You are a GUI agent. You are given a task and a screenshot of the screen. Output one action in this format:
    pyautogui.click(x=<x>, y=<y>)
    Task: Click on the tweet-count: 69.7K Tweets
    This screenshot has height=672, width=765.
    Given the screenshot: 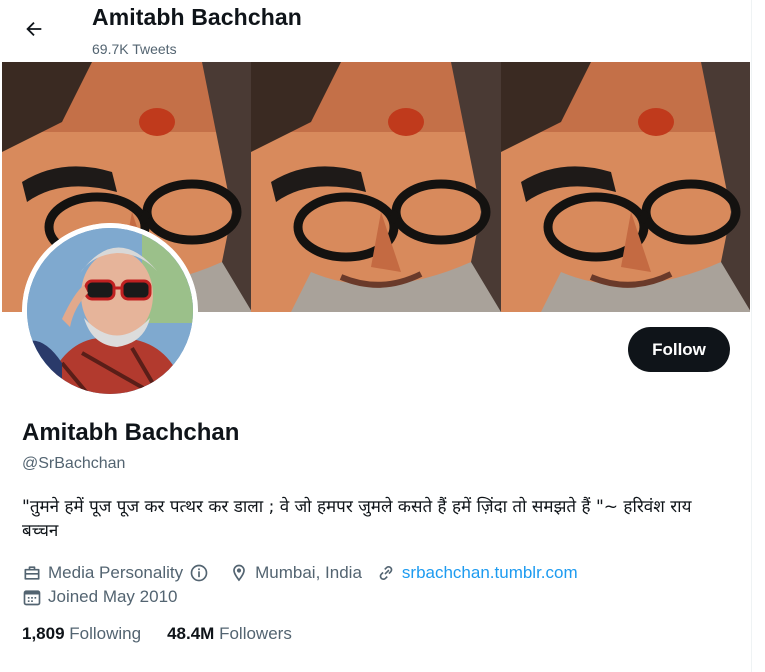 What is the action you would take?
    pyautogui.click(x=134, y=49)
    